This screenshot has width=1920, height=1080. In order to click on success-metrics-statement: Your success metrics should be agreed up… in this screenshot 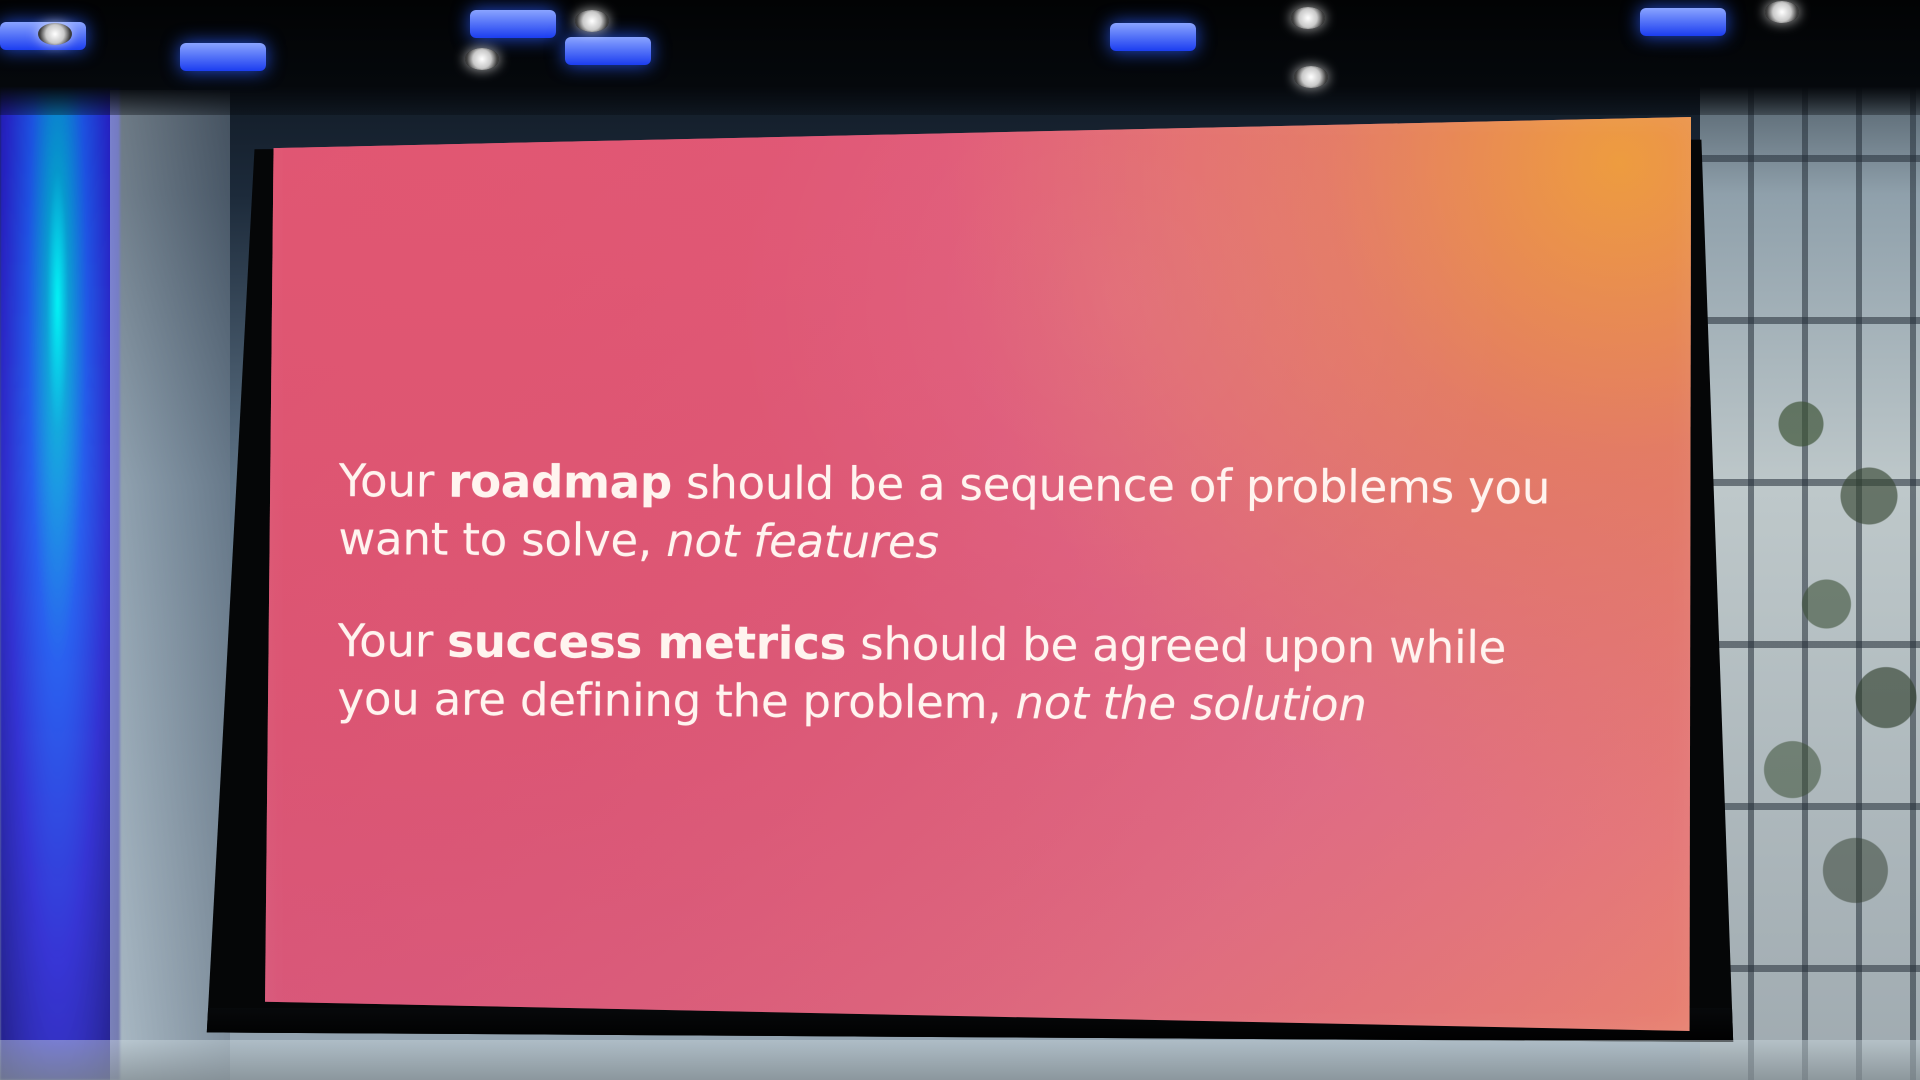, I will do `click(947, 673)`.